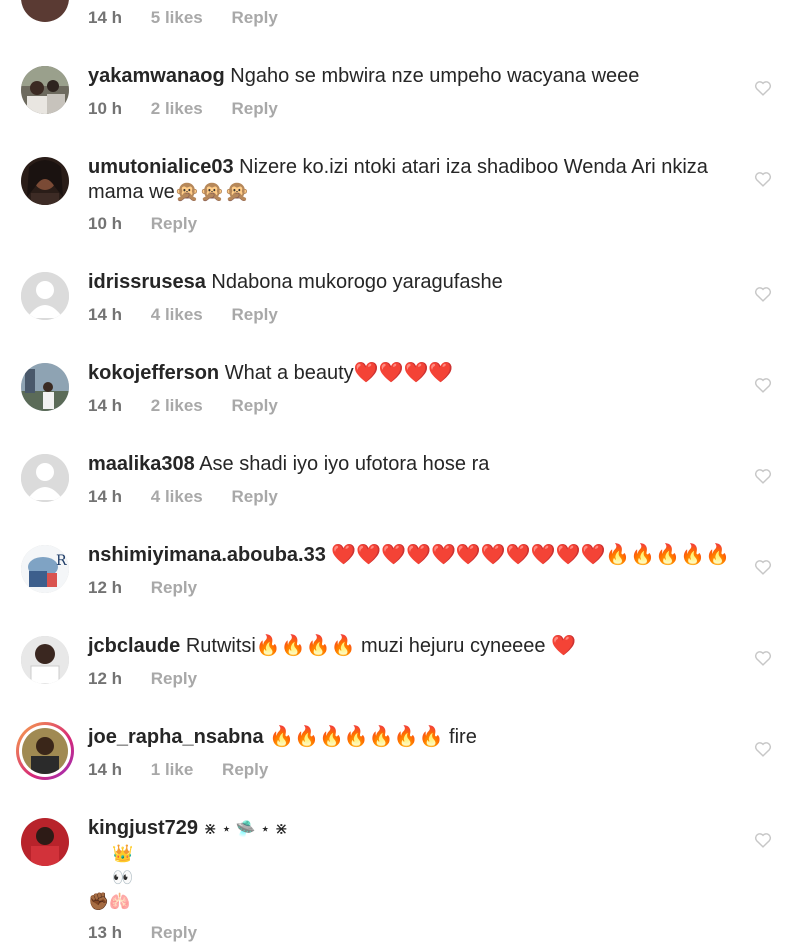  I want to click on comment-text: ❤️❤️❤️❤️❤️❤️❤️❤️❤️❤️❤️🔥🔥🔥🔥🔥, so click(530, 555).